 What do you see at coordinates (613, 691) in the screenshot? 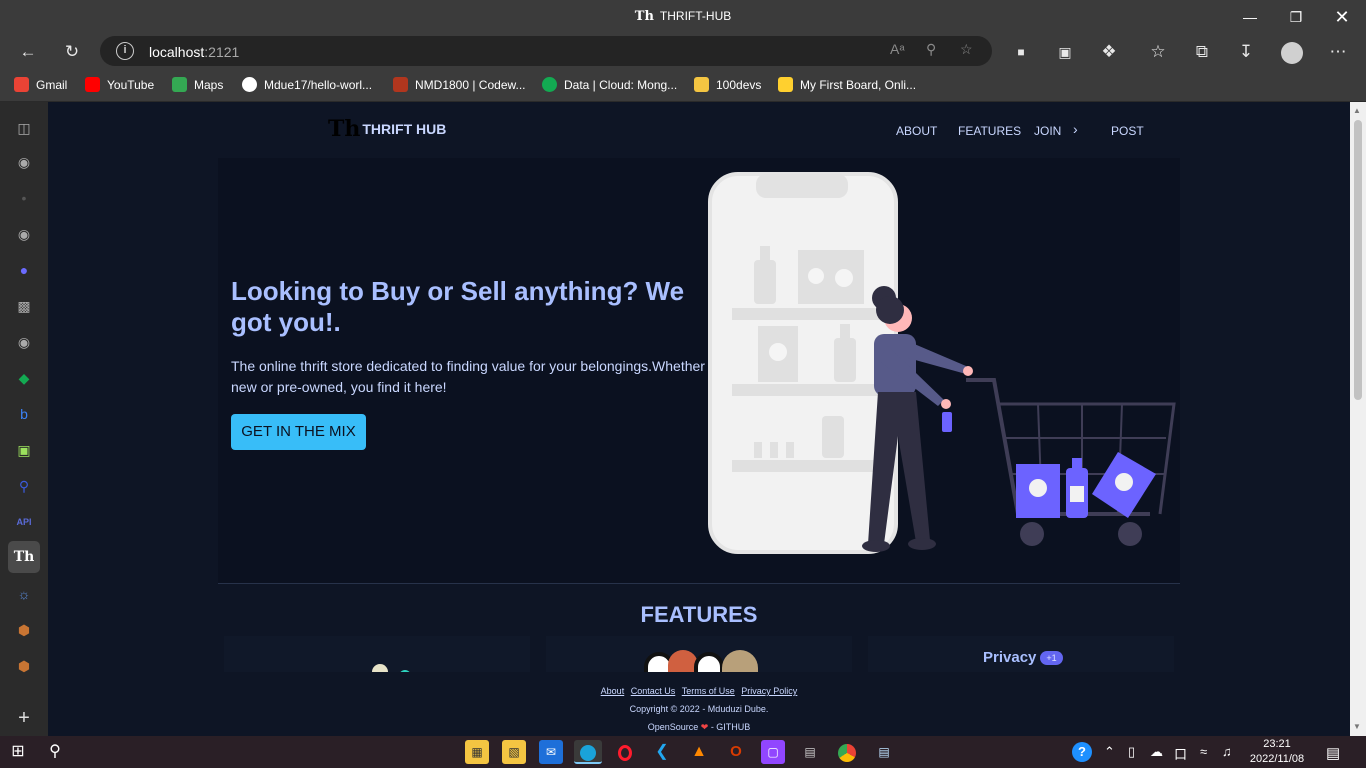
I see `footer-about-link: About` at bounding box center [613, 691].